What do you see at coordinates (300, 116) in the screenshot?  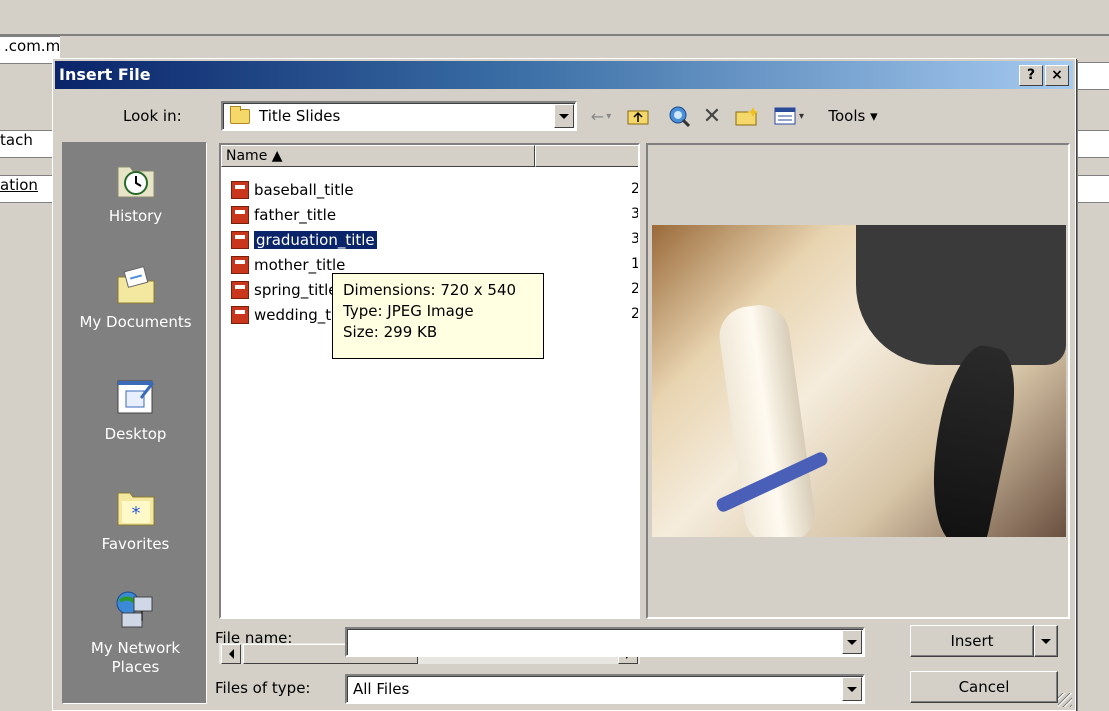 I see `look-in-value: Title Slides` at bounding box center [300, 116].